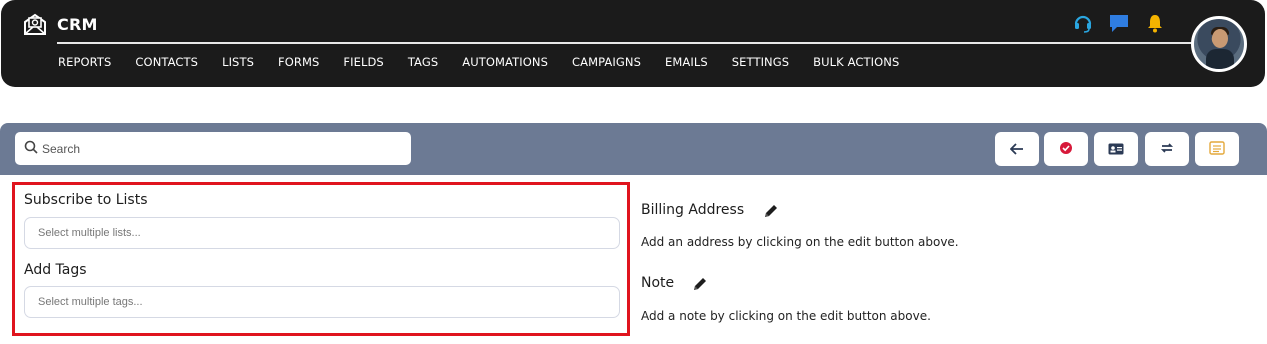  What do you see at coordinates (86, 200) in the screenshot?
I see `subscribe-lists-label: Subscribe to Lists` at bounding box center [86, 200].